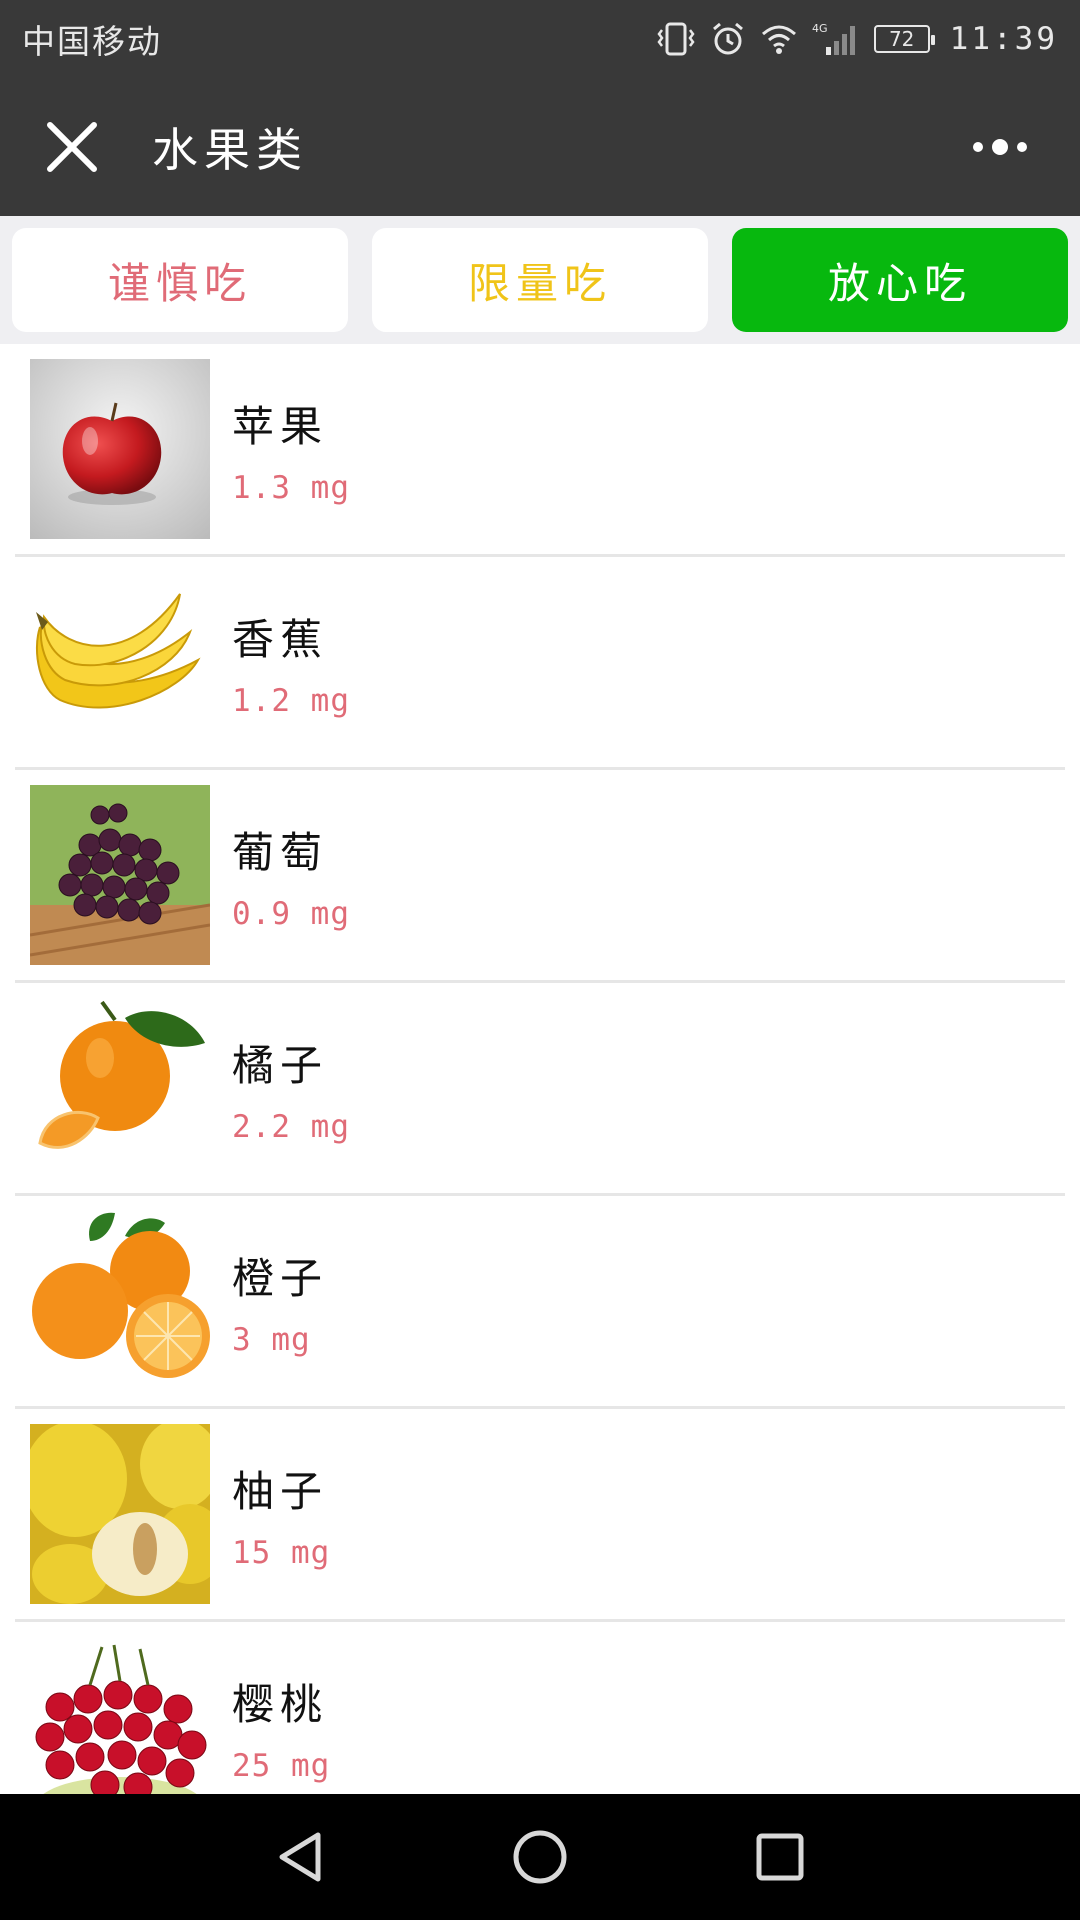 The width and height of the screenshot is (1080, 1920). I want to click on more-icon-right-dot, so click(1022, 147).